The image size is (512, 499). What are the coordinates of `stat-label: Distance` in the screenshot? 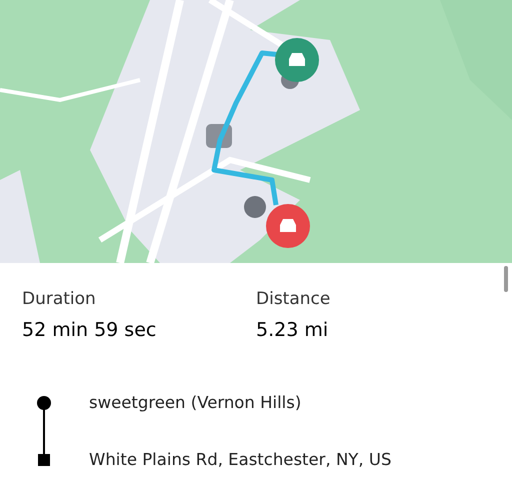 It's located at (293, 299).